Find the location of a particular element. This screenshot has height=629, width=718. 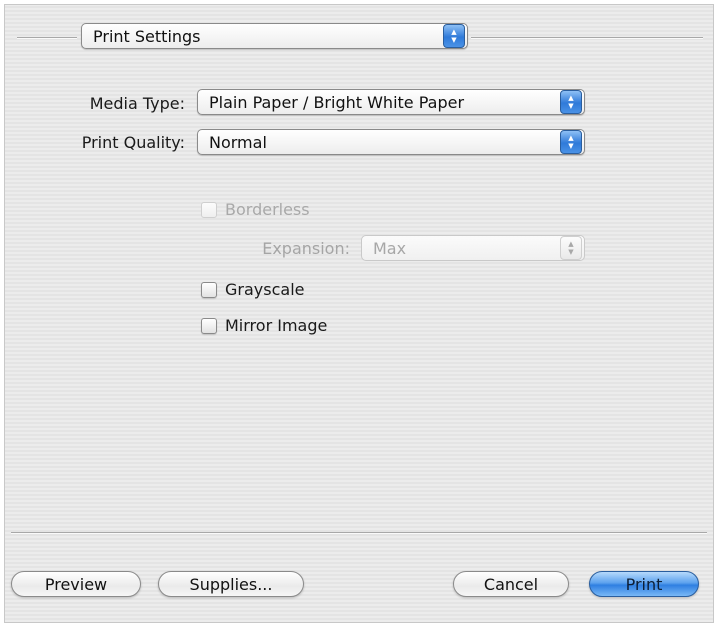

grayscale-option: Grayscale is located at coordinates (252, 289).